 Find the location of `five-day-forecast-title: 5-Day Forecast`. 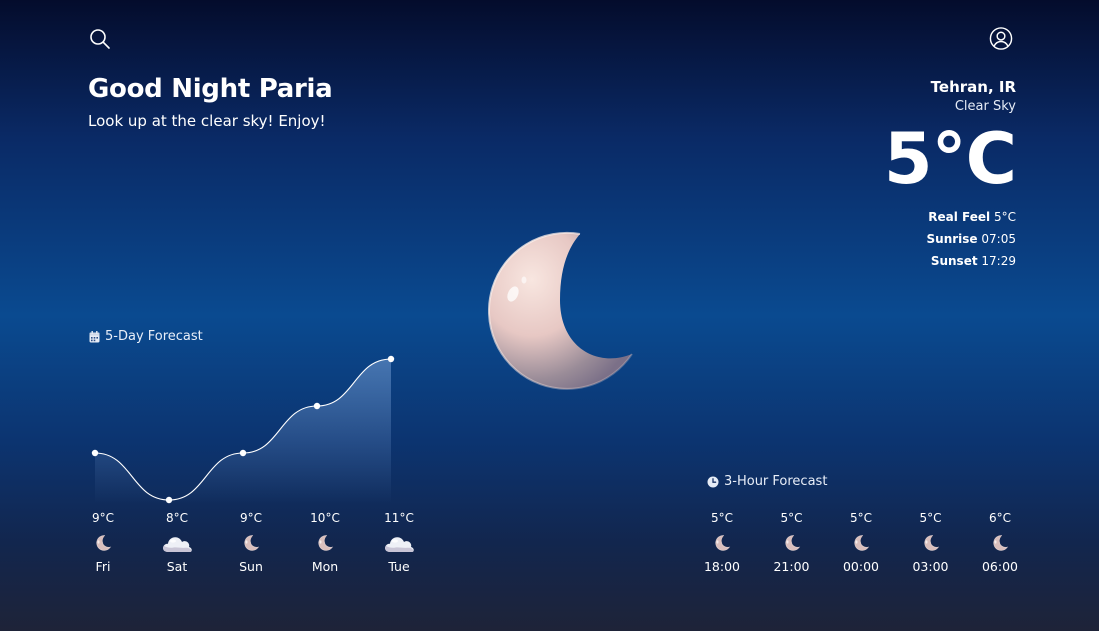

five-day-forecast-title: 5-Day Forecast is located at coordinates (146, 336).